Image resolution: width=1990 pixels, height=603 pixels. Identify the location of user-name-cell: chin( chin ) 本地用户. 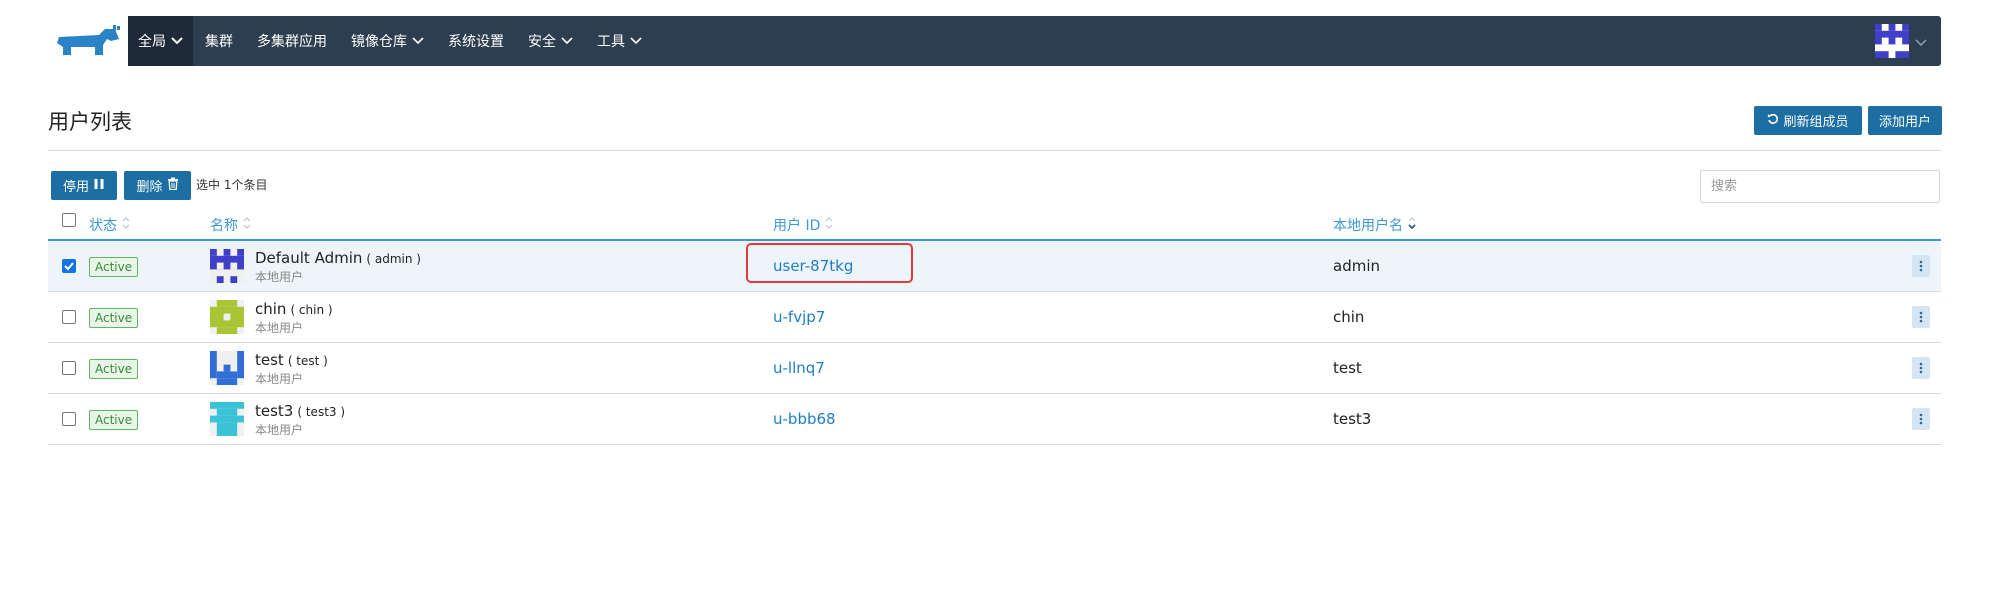
(294, 317).